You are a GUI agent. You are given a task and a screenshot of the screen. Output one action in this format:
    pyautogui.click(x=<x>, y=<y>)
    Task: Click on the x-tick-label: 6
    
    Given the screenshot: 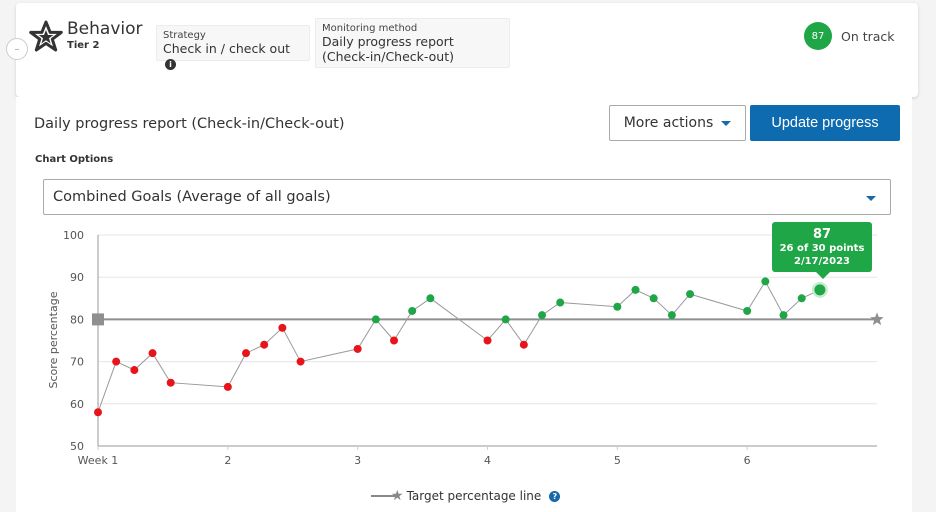 What is the action you would take?
    pyautogui.click(x=747, y=460)
    